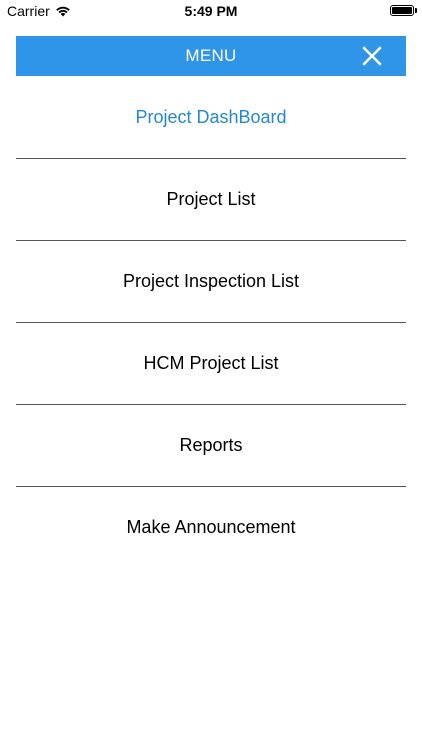 The width and height of the screenshot is (422, 750). I want to click on menu-header: MENU, so click(211, 56).